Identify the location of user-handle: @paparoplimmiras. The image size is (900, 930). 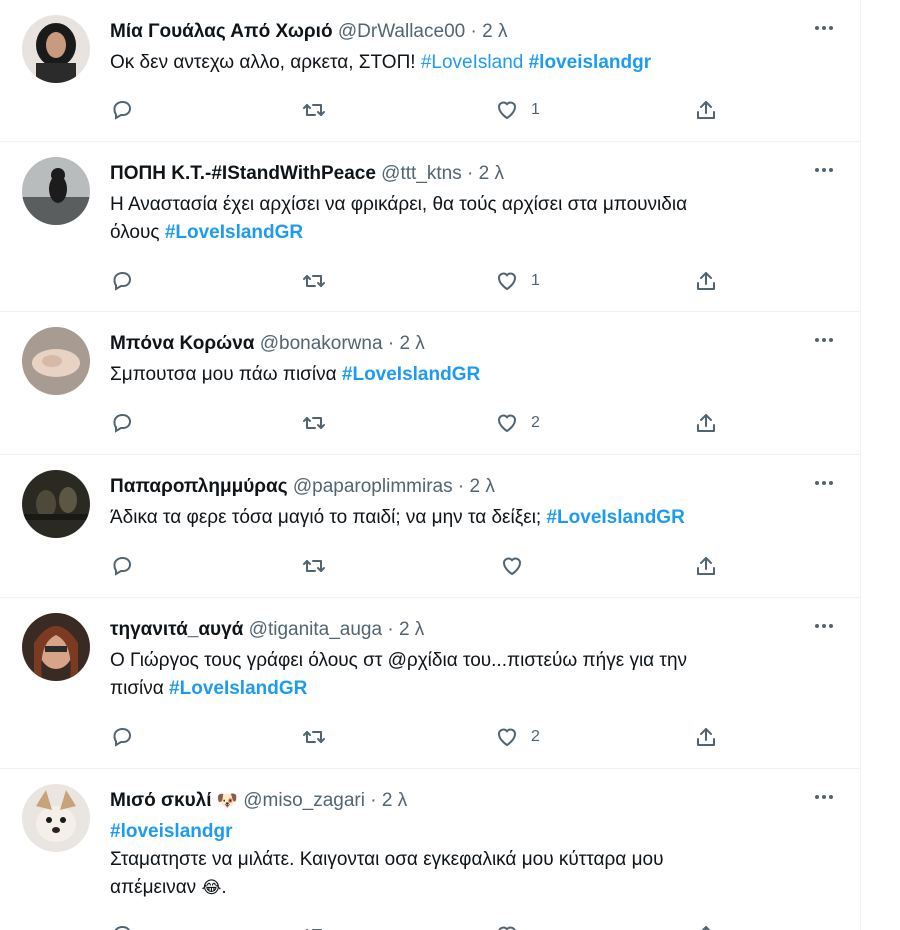
(373, 486).